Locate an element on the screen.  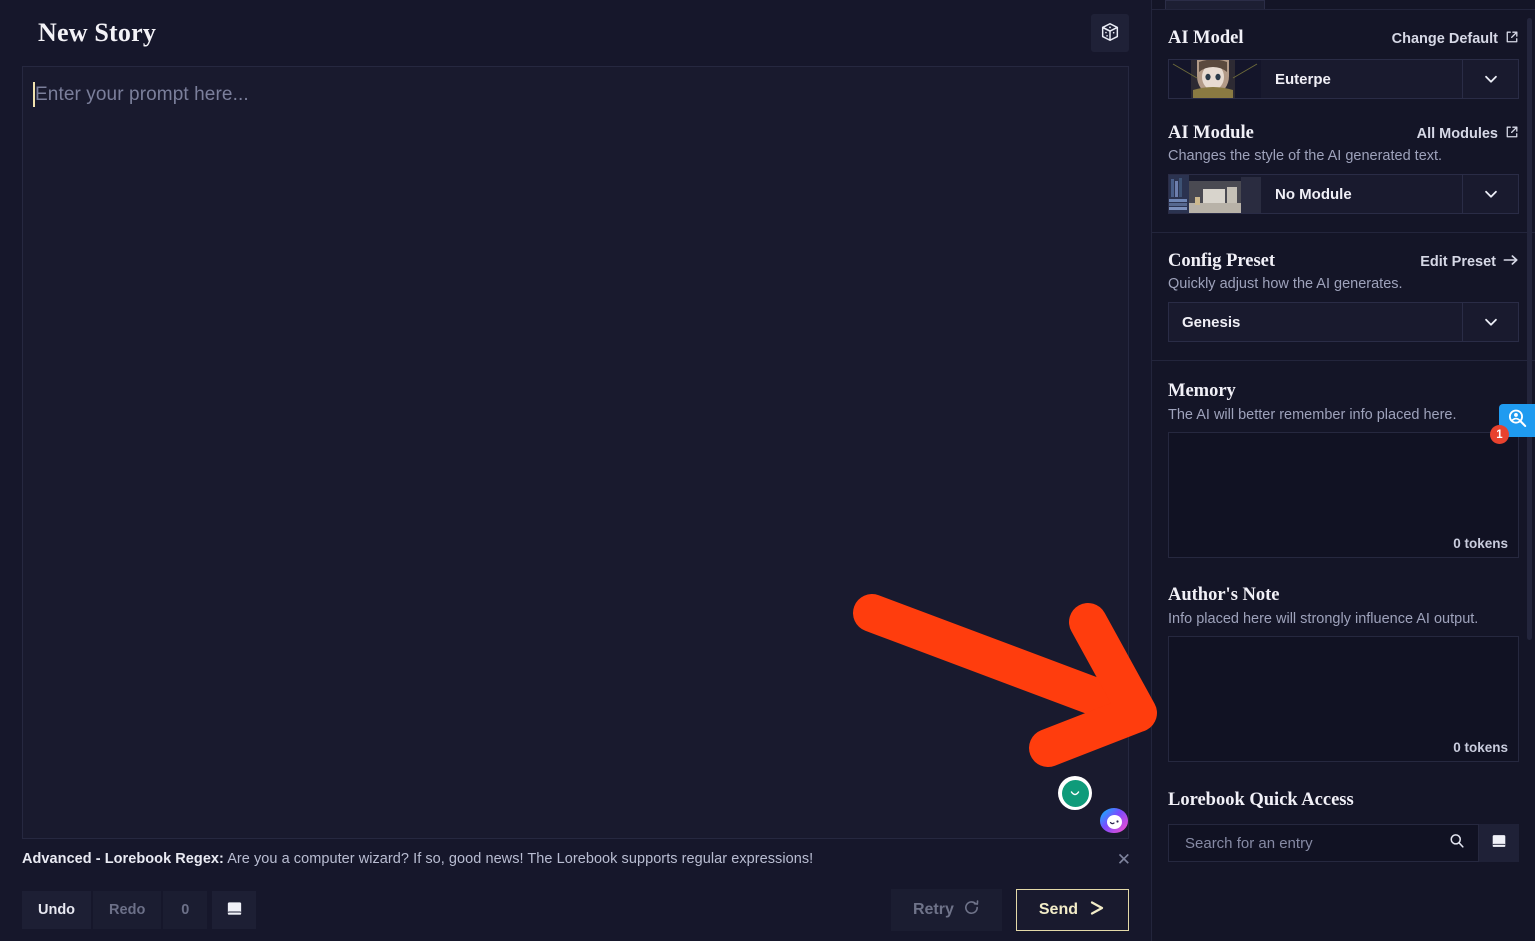
ai-module-select: No Module is located at coordinates (1343, 194).